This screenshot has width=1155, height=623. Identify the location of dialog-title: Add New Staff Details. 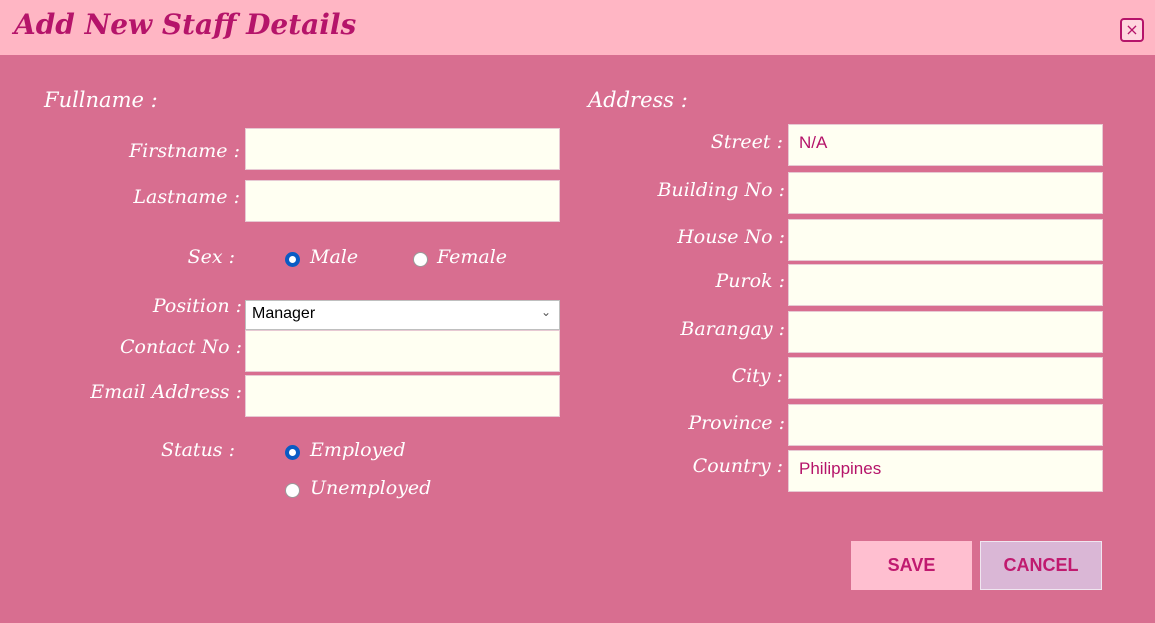
(185, 24).